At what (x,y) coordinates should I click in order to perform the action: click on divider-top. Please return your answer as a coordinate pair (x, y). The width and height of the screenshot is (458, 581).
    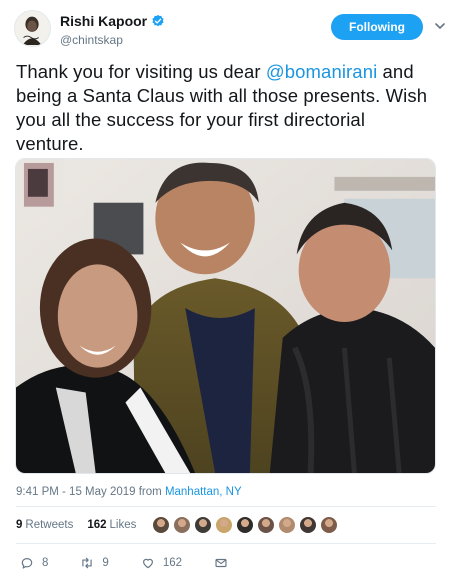
    Looking at the image, I should click on (226, 506).